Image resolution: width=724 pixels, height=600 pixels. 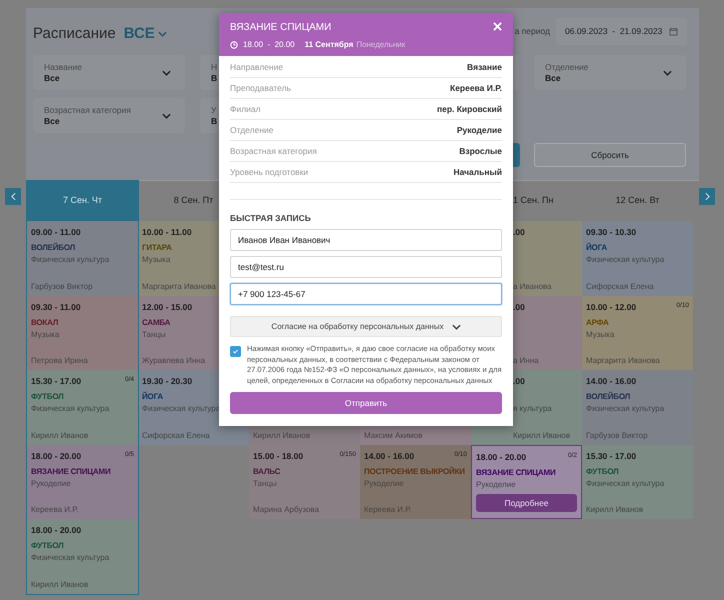 What do you see at coordinates (214, 67) in the screenshot?
I see `filter-label: Н` at bounding box center [214, 67].